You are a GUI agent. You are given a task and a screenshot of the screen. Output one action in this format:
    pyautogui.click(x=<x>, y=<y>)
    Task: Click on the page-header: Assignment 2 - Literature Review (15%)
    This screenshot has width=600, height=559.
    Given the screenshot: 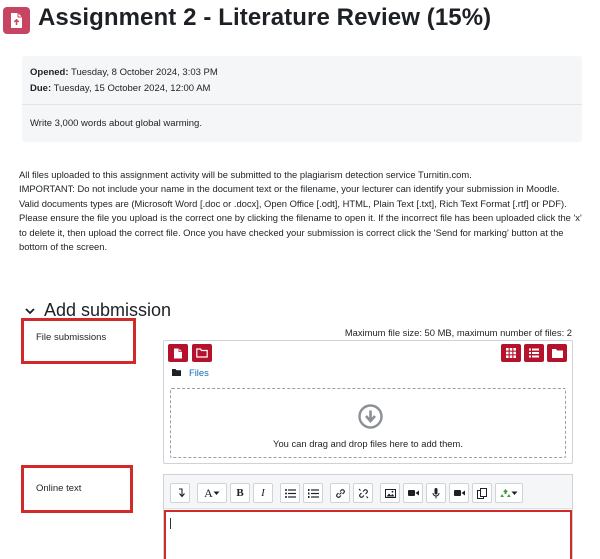 What is the action you would take?
    pyautogui.click(x=300, y=22)
    